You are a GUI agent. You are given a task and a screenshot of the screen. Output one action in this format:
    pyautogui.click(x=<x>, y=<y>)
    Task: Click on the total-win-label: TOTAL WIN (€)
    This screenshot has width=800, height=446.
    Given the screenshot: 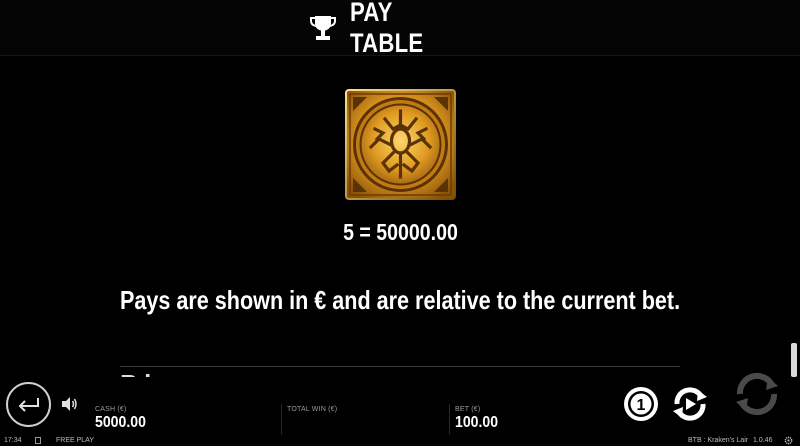 What is the action you would take?
    pyautogui.click(x=312, y=409)
    